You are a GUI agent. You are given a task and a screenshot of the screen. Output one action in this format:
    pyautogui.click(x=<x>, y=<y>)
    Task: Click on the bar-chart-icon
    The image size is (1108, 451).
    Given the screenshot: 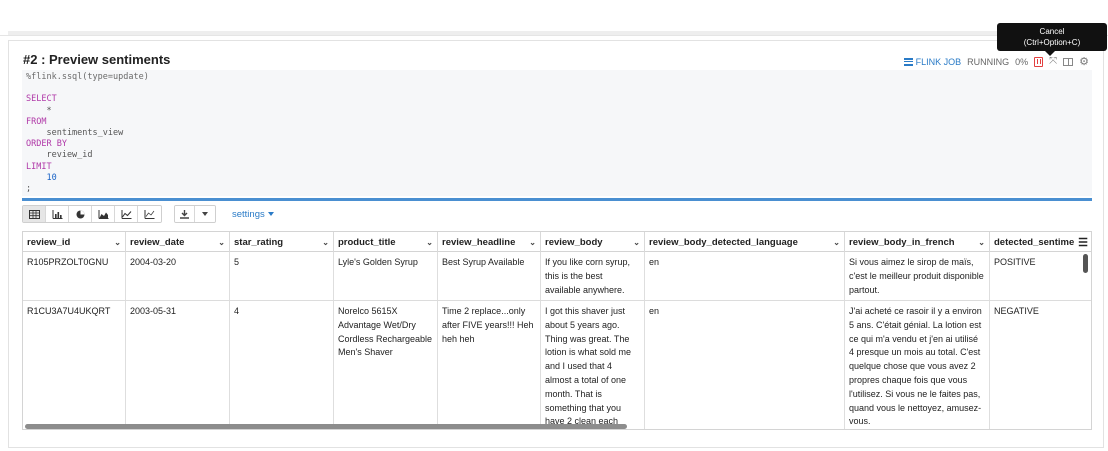 What is the action you would take?
    pyautogui.click(x=57, y=214)
    